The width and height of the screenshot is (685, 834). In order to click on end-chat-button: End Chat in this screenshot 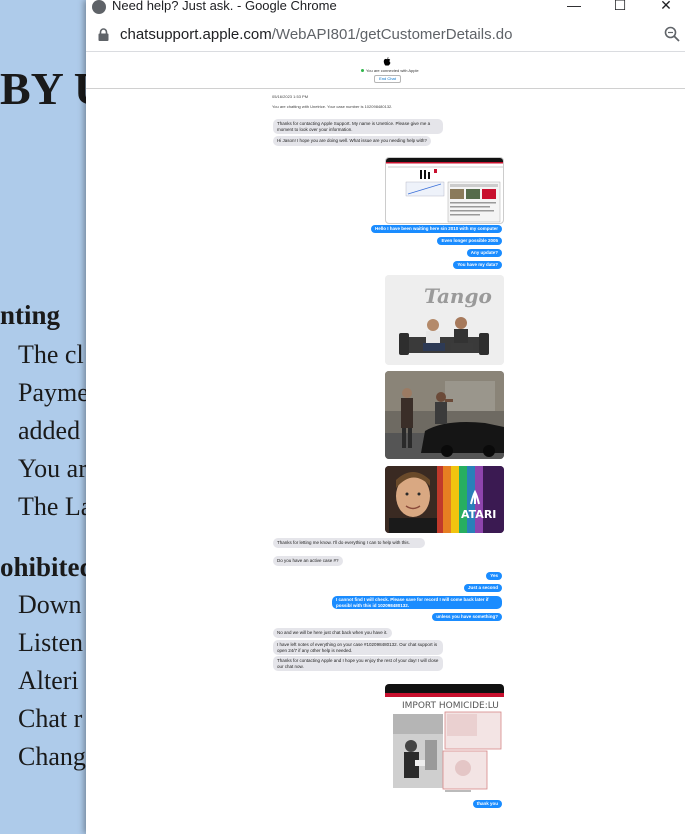, I will do `click(387, 79)`.